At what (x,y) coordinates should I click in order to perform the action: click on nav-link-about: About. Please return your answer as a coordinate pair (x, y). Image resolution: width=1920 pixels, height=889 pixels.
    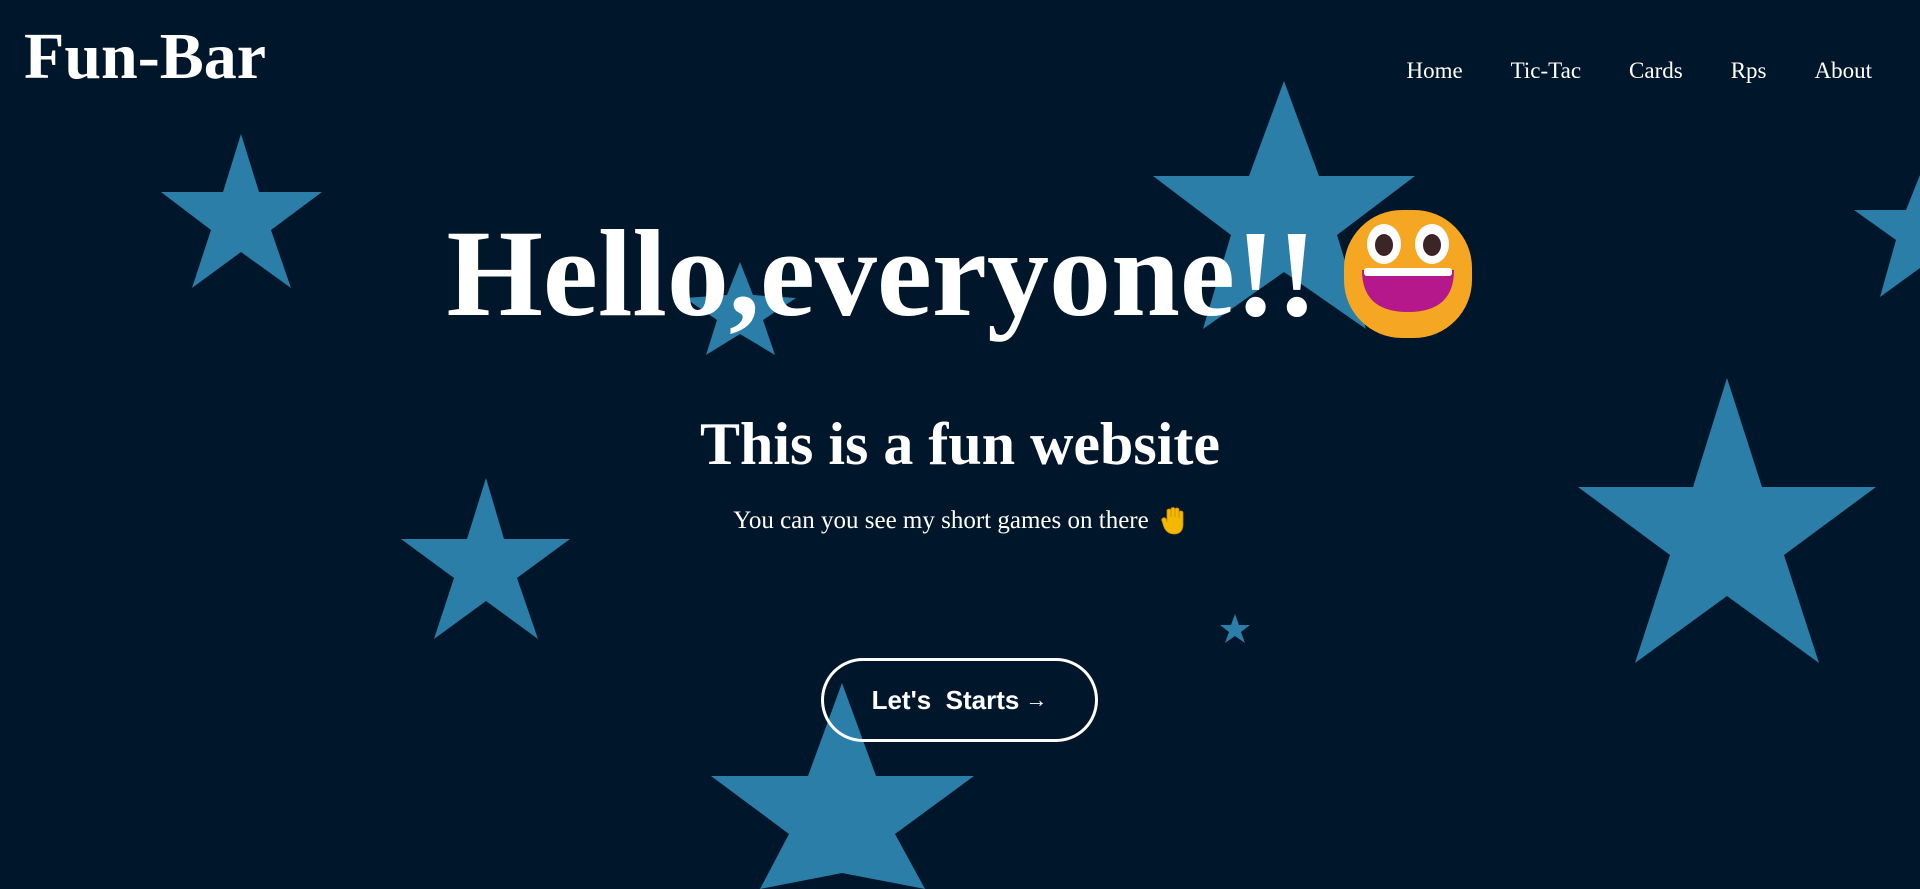
    Looking at the image, I should click on (1844, 70).